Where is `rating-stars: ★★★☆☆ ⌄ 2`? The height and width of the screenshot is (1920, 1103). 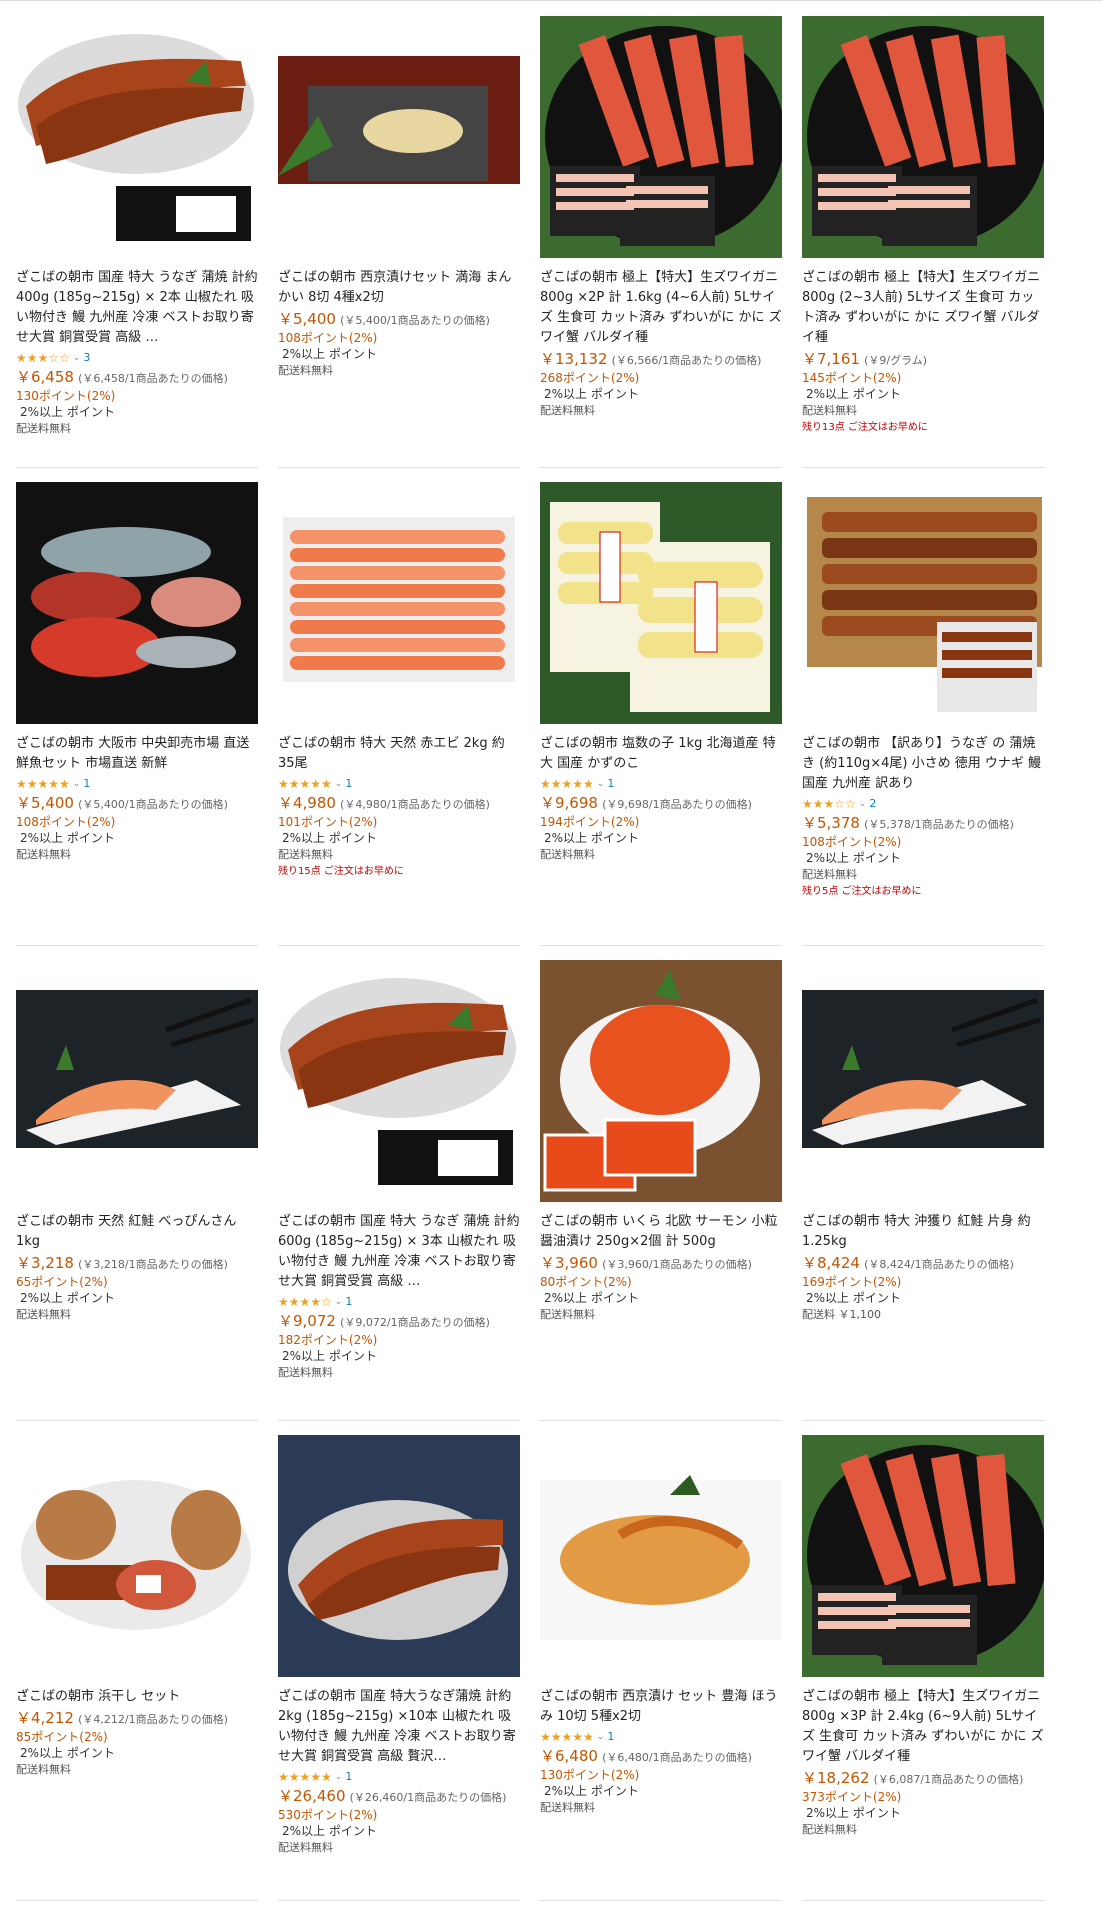
rating-stars: ★★★☆☆ ⌄ 2 is located at coordinates (923, 804).